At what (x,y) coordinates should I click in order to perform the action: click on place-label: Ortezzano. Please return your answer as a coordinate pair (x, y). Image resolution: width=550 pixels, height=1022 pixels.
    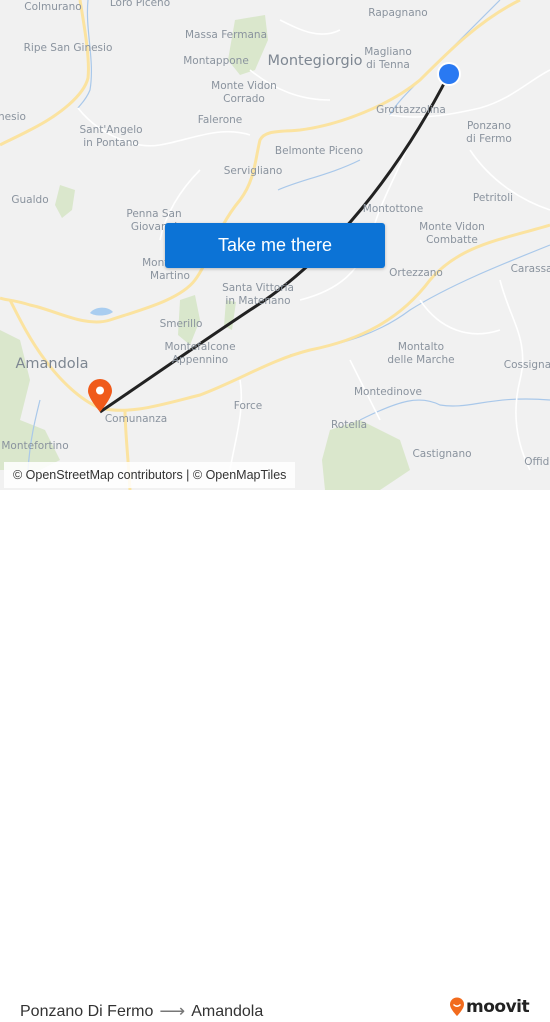
    Looking at the image, I should click on (416, 273).